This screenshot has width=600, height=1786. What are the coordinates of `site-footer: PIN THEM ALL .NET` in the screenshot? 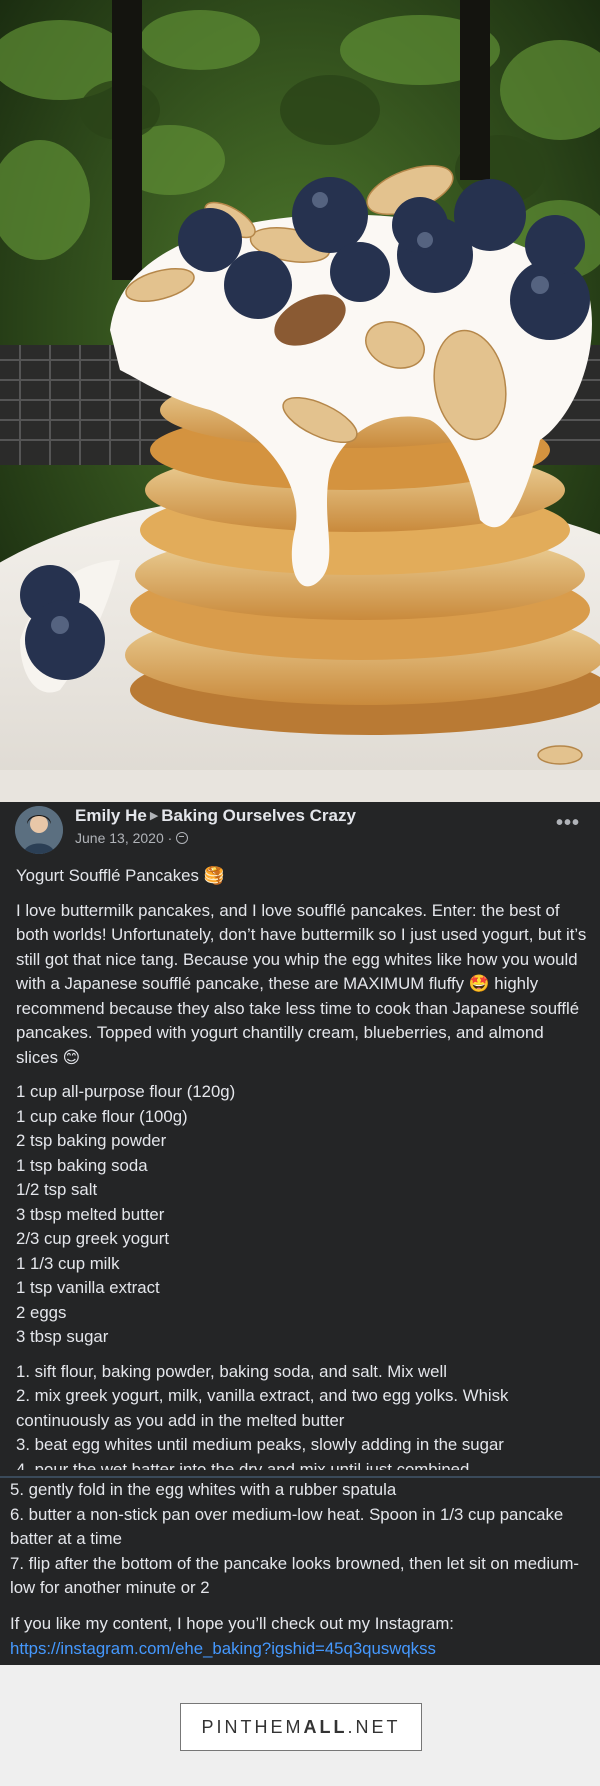 It's located at (300, 1725).